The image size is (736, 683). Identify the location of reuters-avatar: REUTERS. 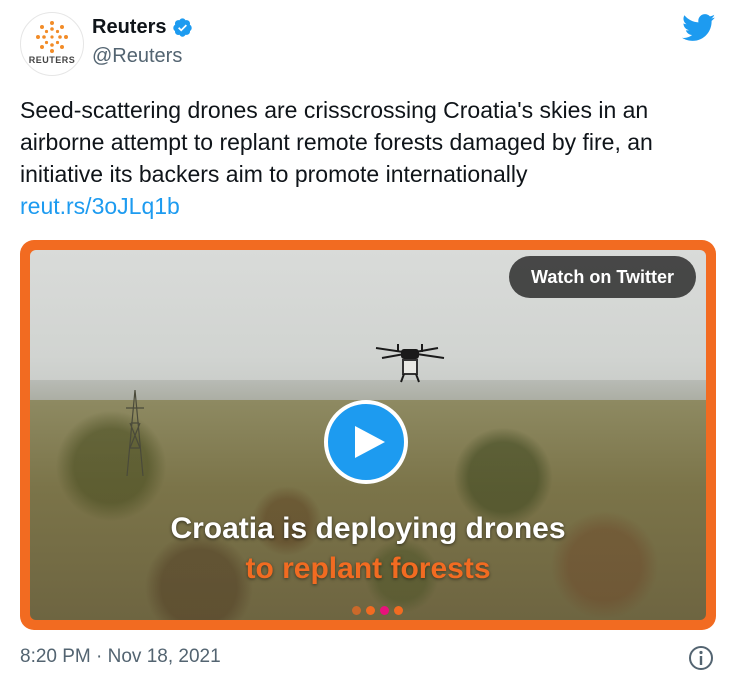
(52, 44).